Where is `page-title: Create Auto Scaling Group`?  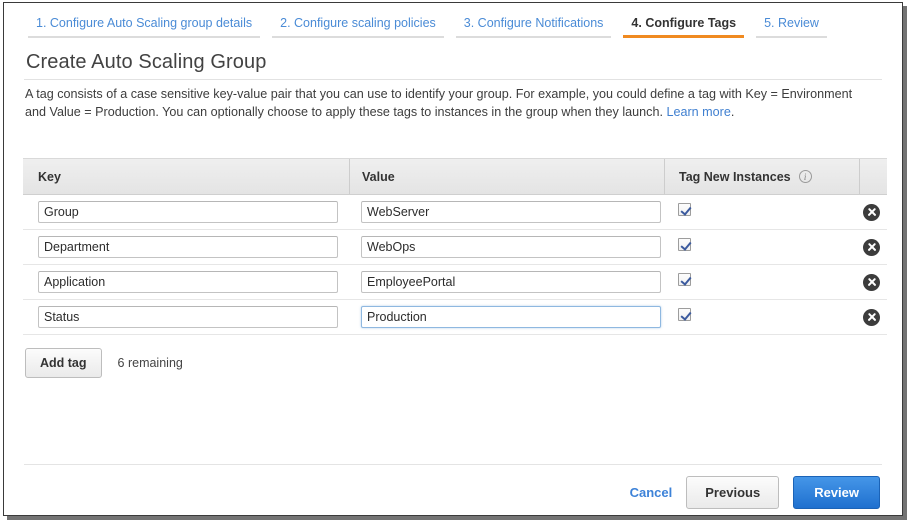 page-title: Create Auto Scaling Group is located at coordinates (146, 62).